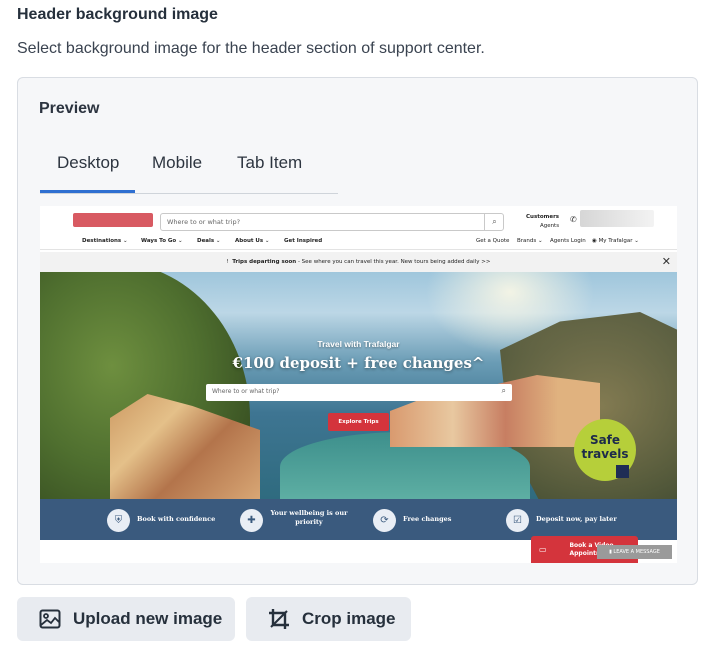 The image size is (722, 656). Describe the element at coordinates (358, 422) in the screenshot. I see `explore-trips-button: Explore Trips` at that location.